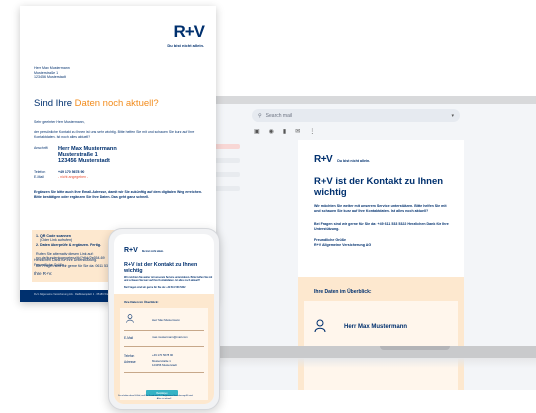  I want to click on mail-toolbar: ▣ ◉ ▮ ✉ ⋮, so click(284, 131).